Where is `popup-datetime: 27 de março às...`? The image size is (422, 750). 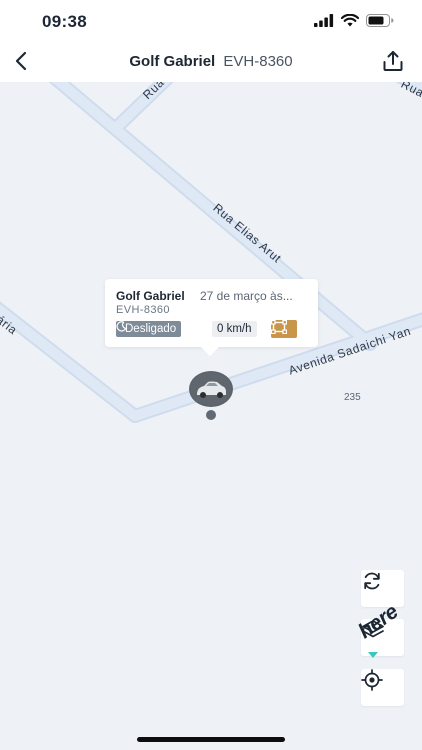
popup-datetime: 27 de março às... is located at coordinates (246, 296).